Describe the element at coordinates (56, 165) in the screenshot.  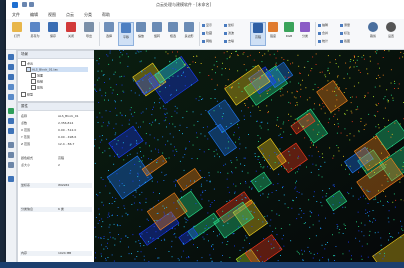
I see `prop-row: 点大小 2` at that location.